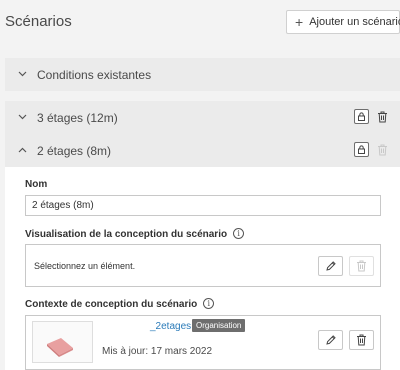  What do you see at coordinates (203, 205) in the screenshot?
I see `name-field: 2 étages (8m)` at bounding box center [203, 205].